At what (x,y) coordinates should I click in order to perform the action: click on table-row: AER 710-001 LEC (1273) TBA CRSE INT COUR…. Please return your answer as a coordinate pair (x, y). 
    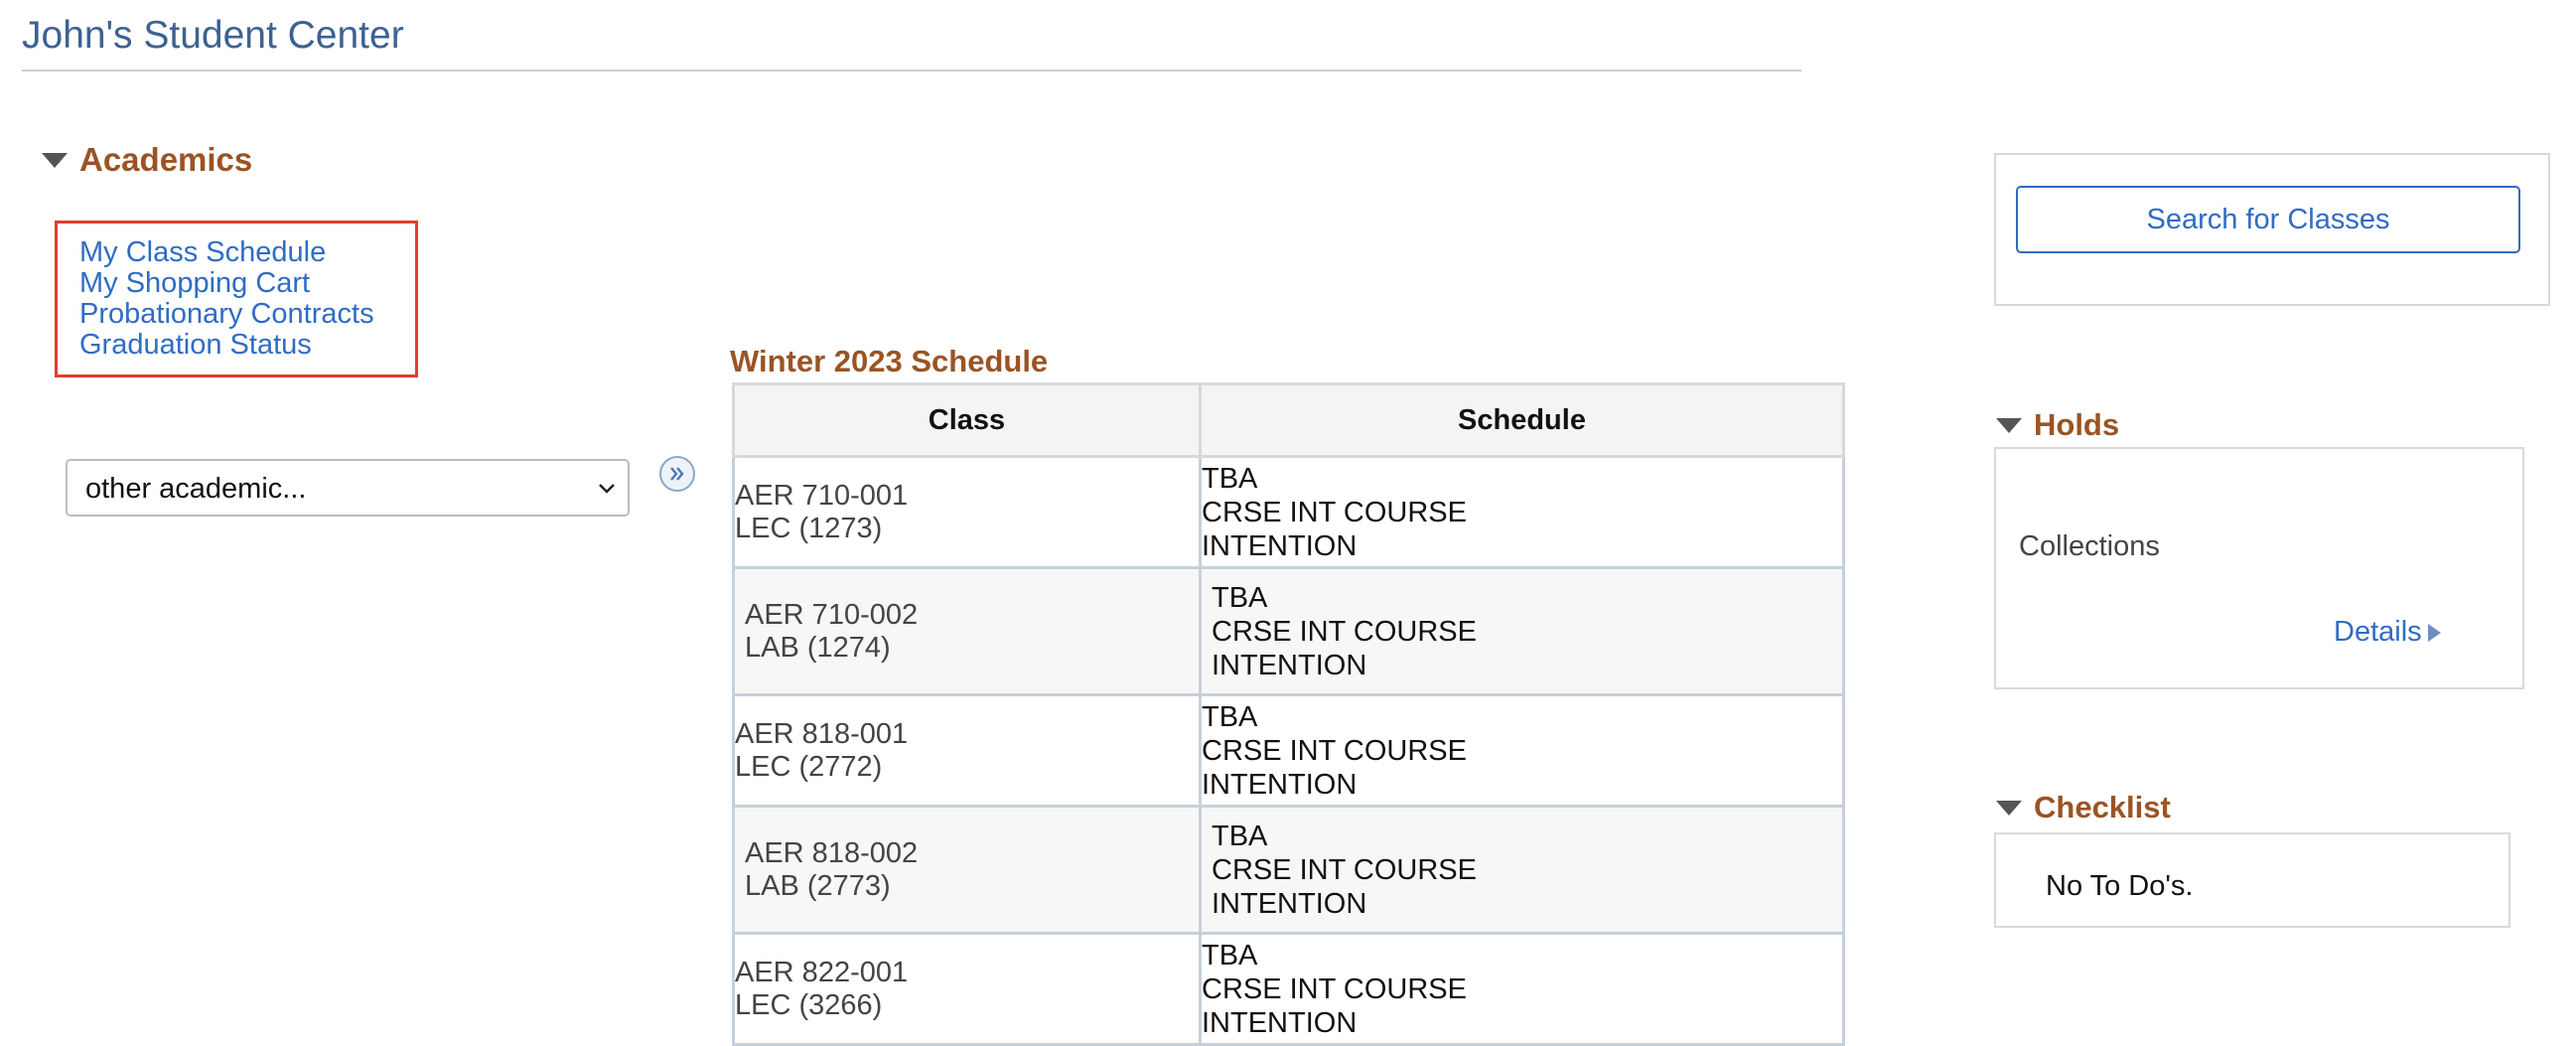
    Looking at the image, I should click on (1288, 512).